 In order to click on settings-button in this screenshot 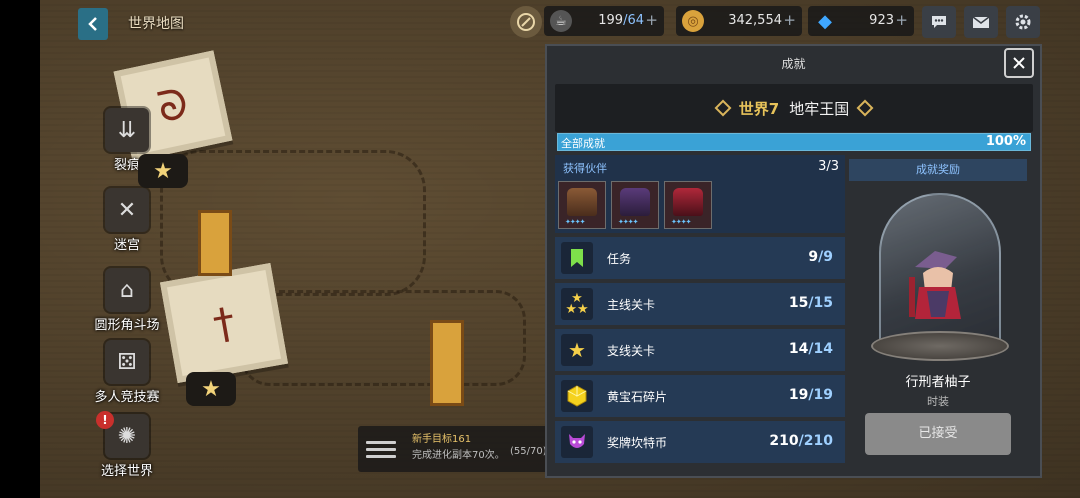, I will do `click(1023, 22)`.